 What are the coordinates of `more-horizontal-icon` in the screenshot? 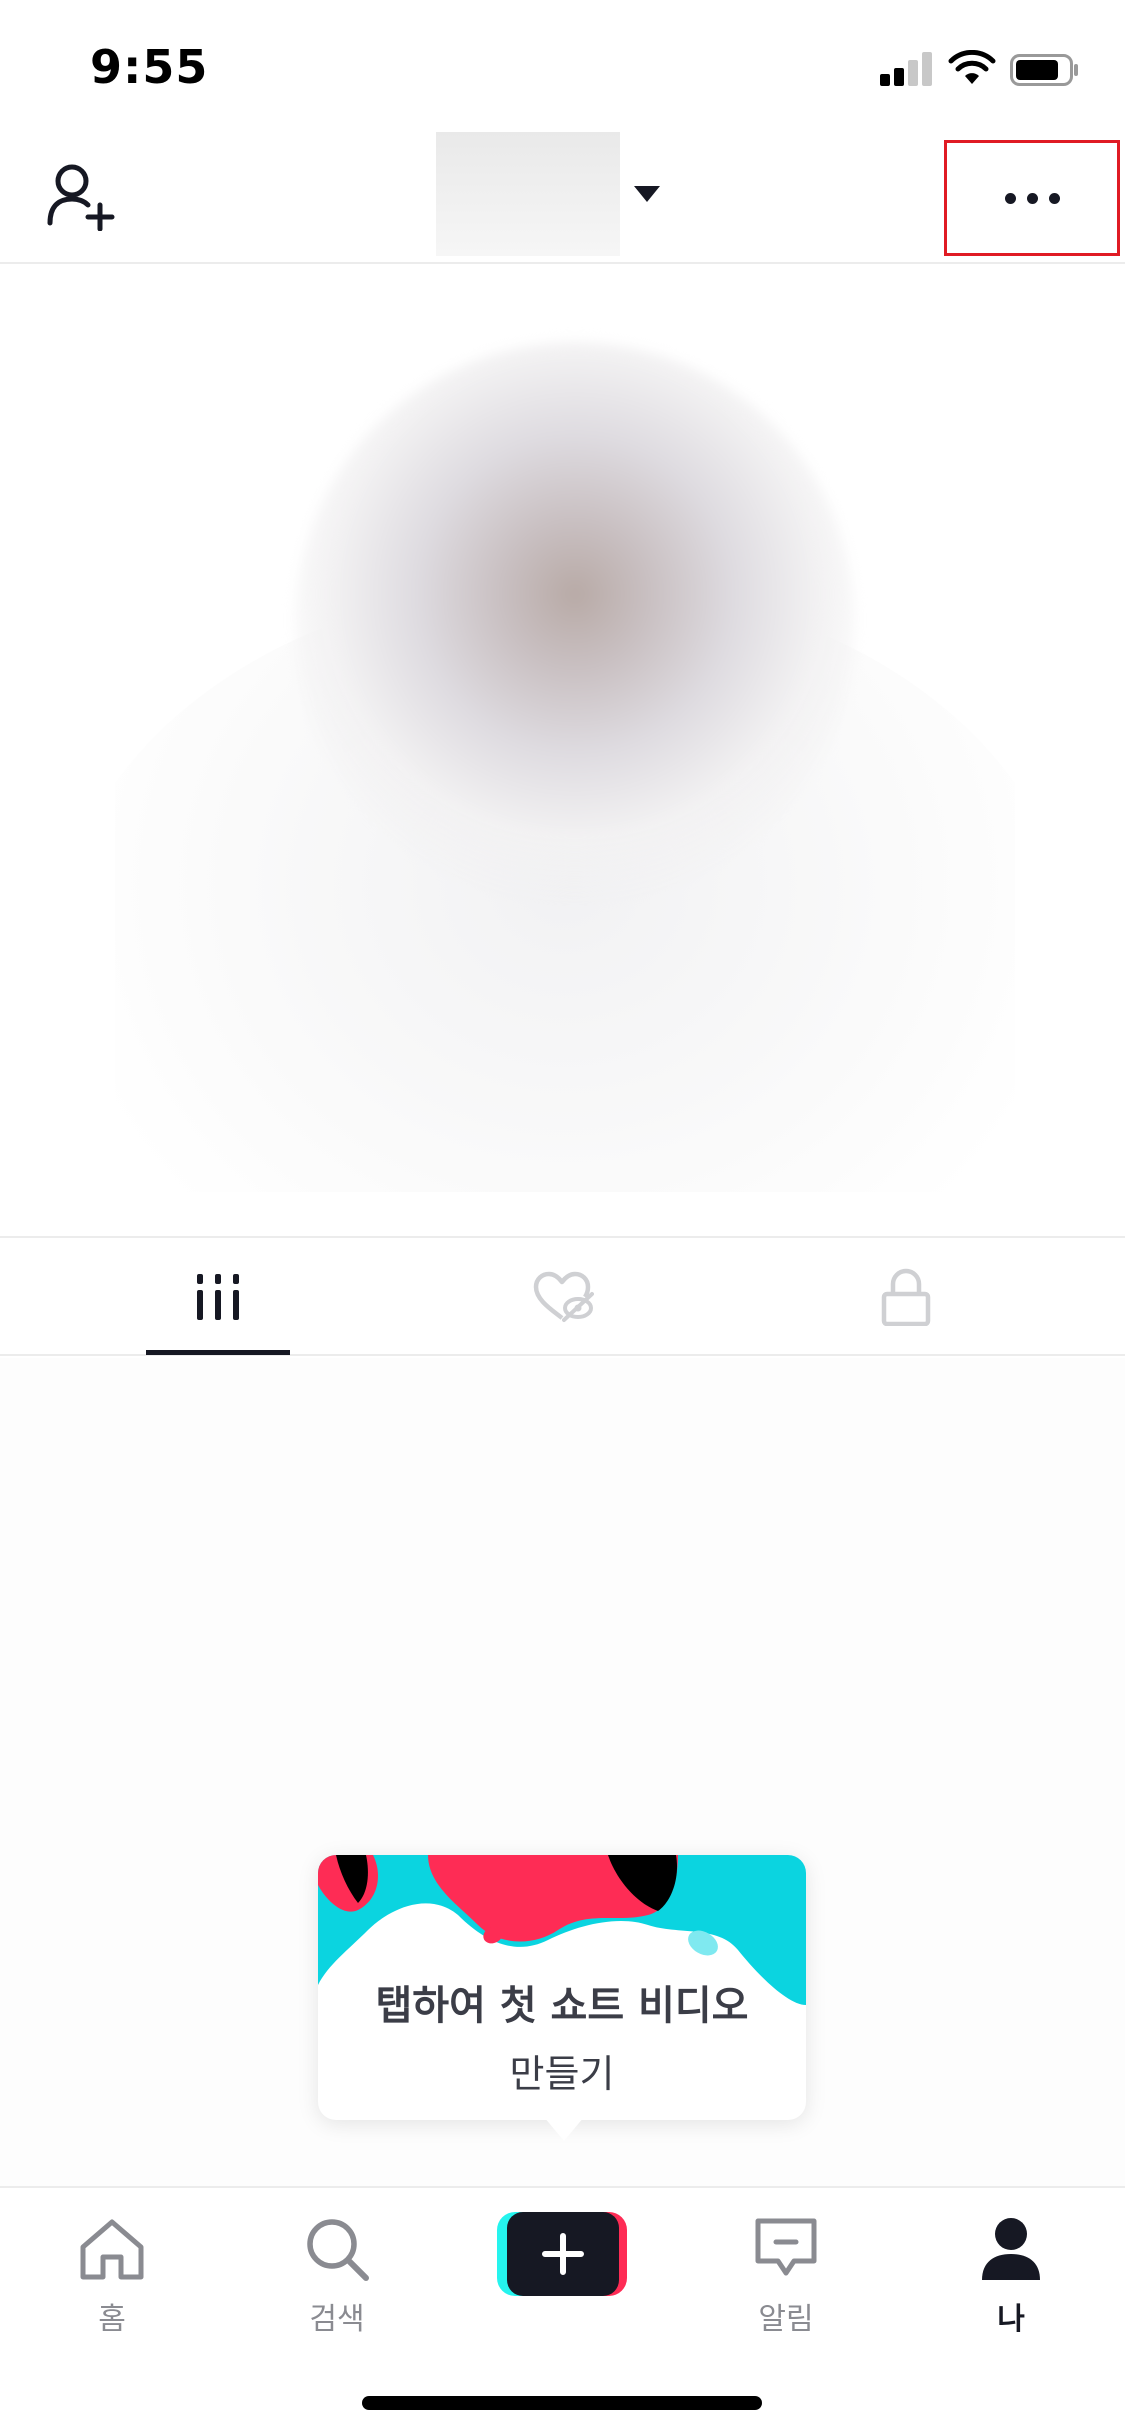 It's located at (1032, 198).